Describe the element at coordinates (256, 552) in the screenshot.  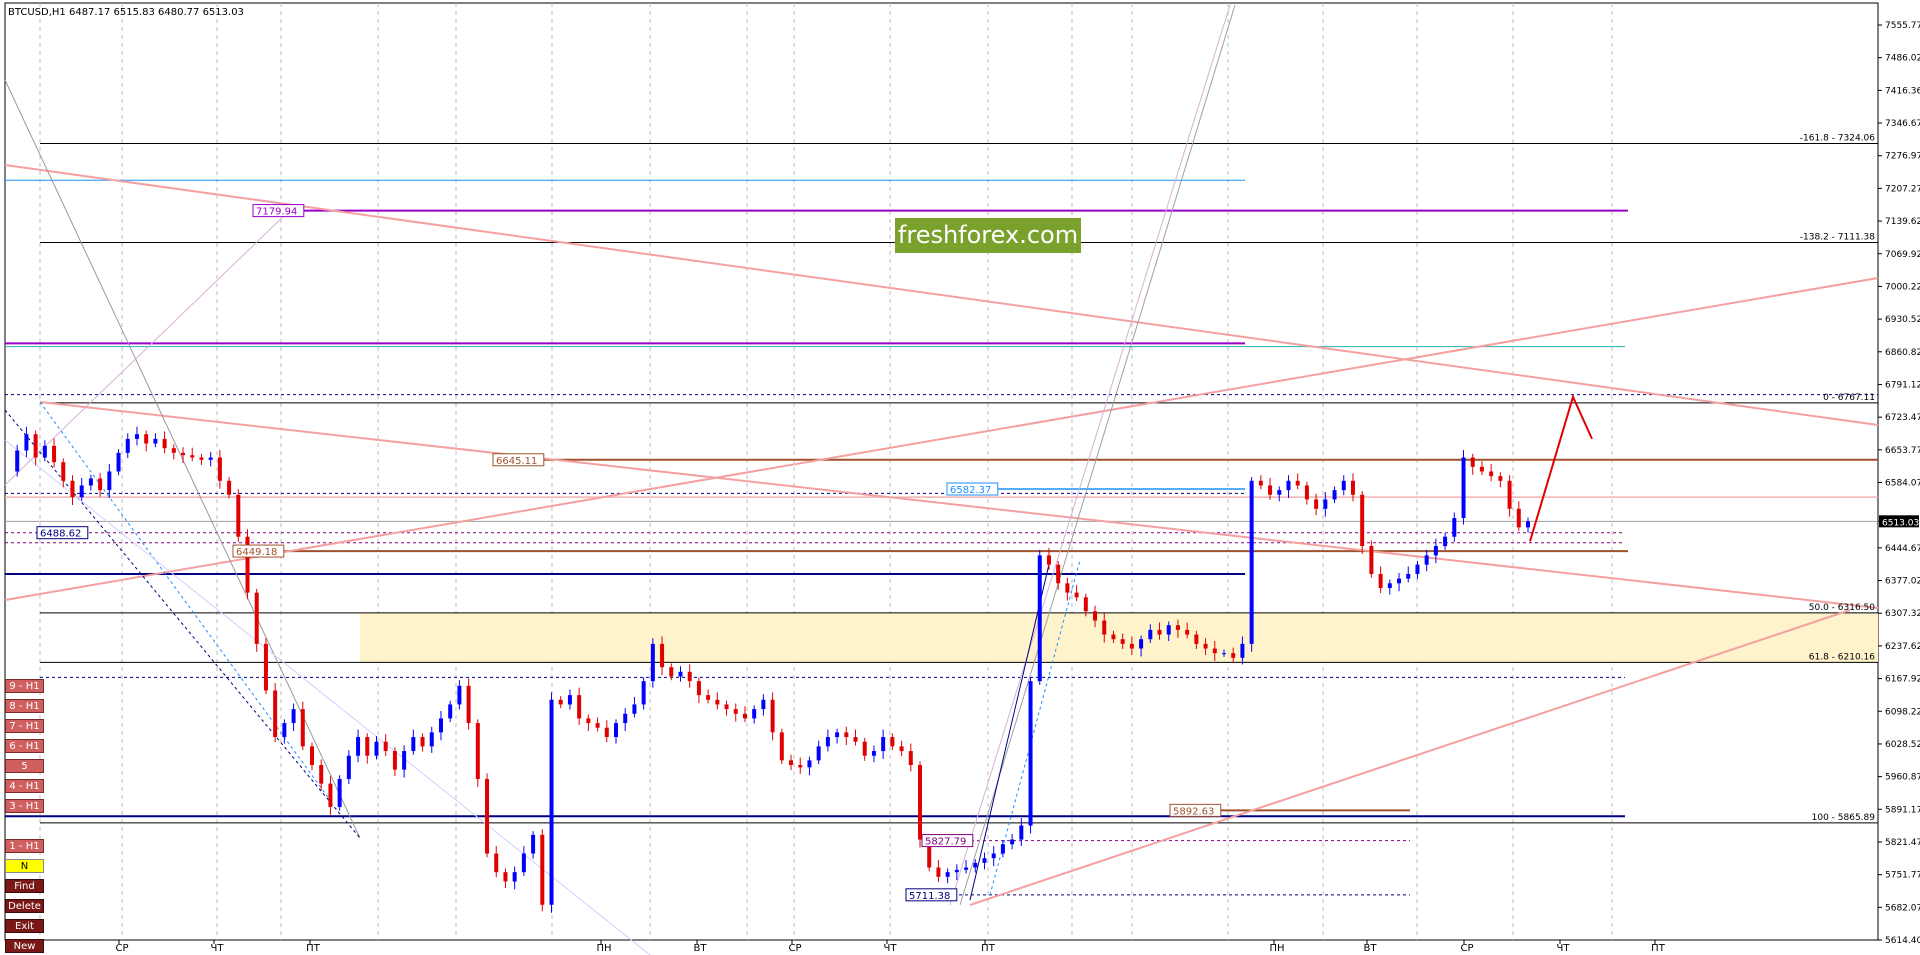
I see `price-tag-text: 6449.18` at that location.